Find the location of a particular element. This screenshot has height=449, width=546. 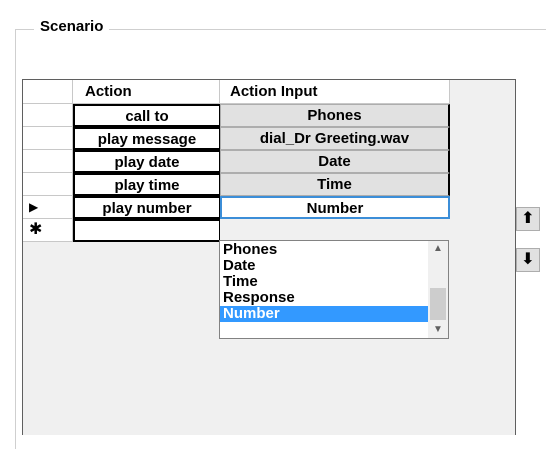

action-cell-1: call to is located at coordinates (146, 115).